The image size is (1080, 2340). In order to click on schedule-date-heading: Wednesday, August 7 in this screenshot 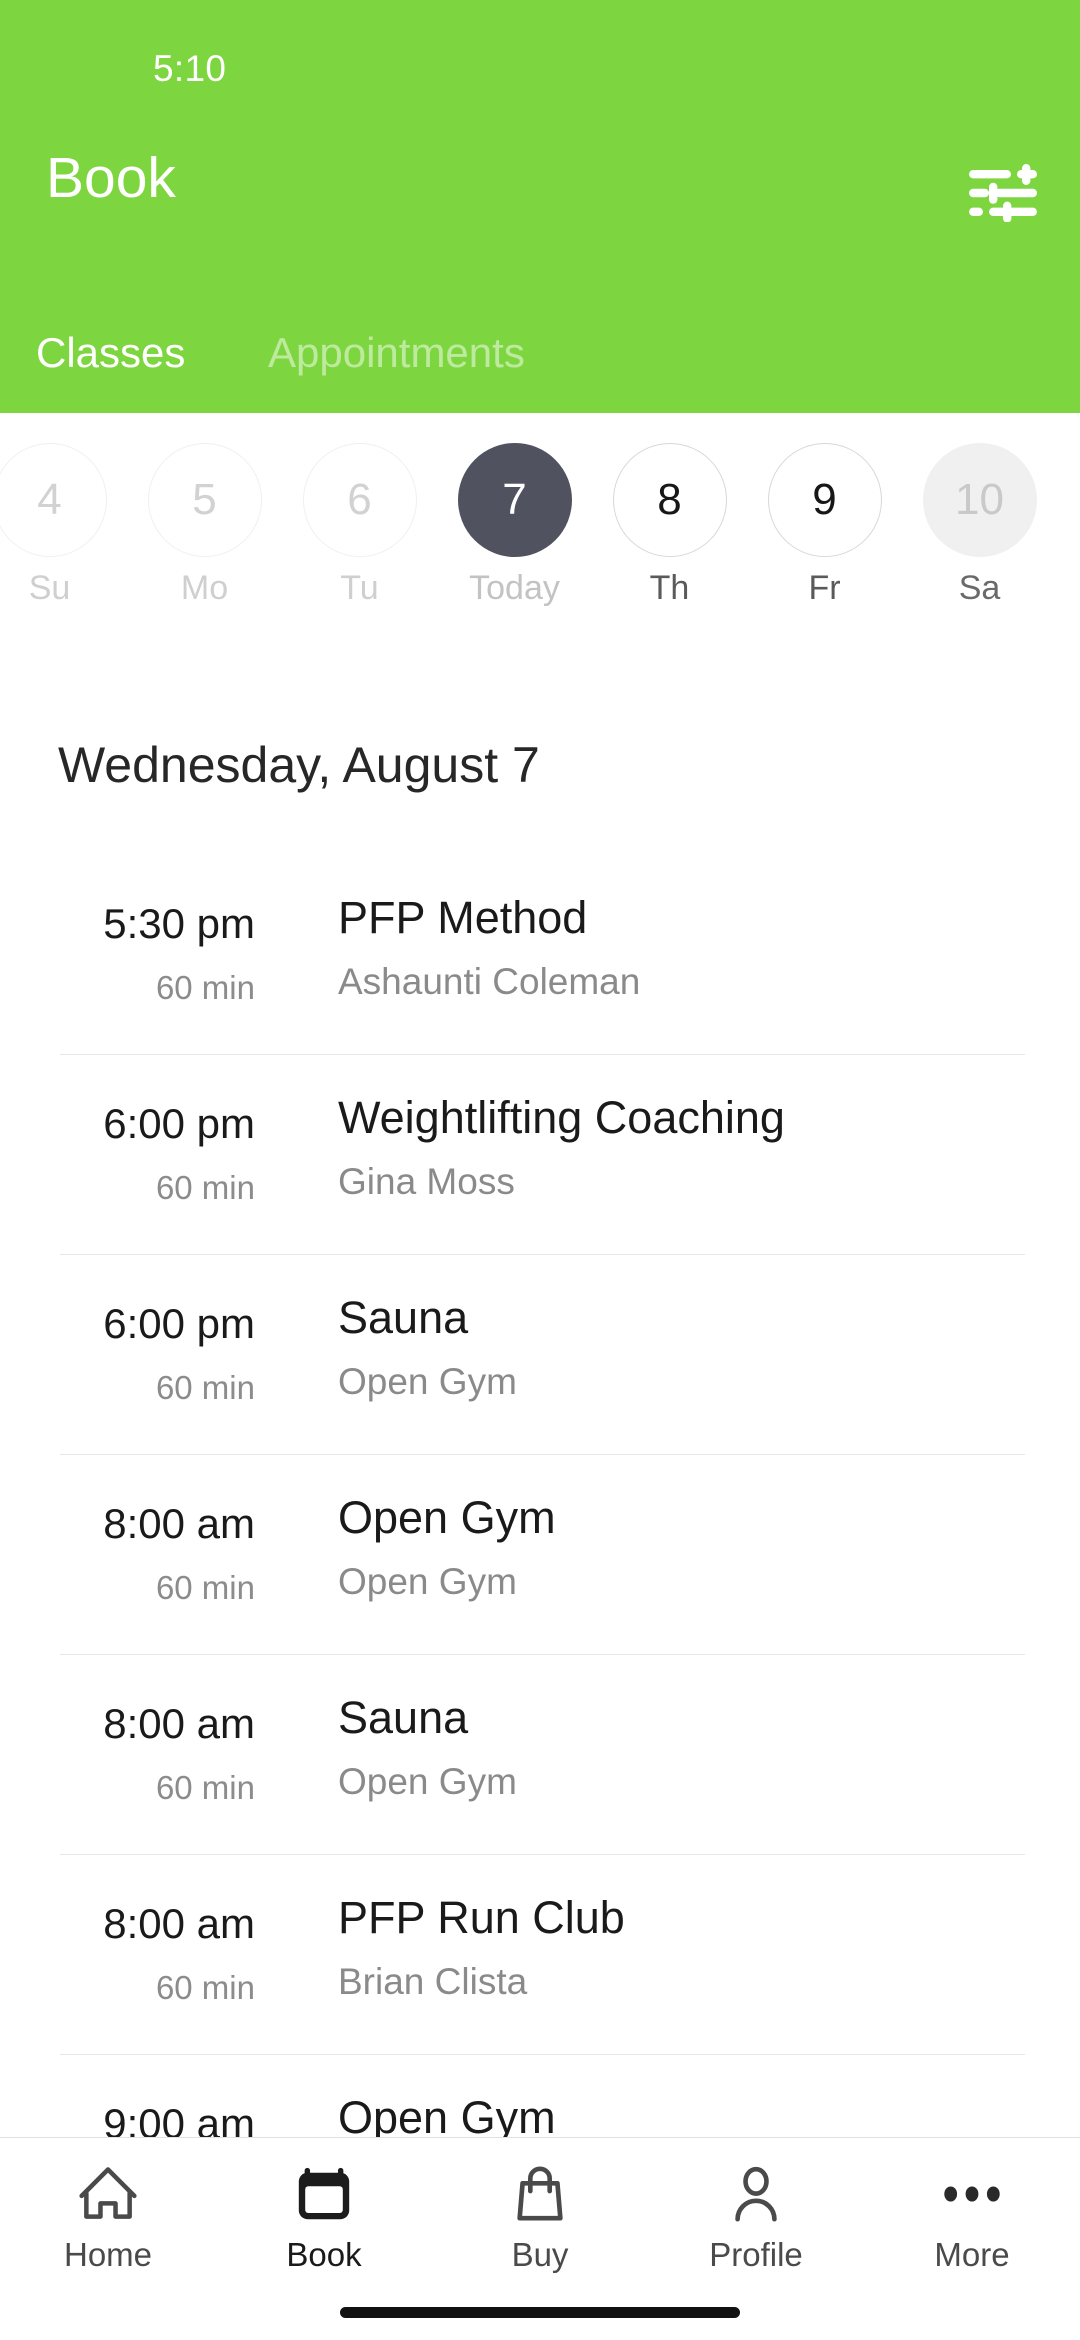, I will do `click(299, 765)`.